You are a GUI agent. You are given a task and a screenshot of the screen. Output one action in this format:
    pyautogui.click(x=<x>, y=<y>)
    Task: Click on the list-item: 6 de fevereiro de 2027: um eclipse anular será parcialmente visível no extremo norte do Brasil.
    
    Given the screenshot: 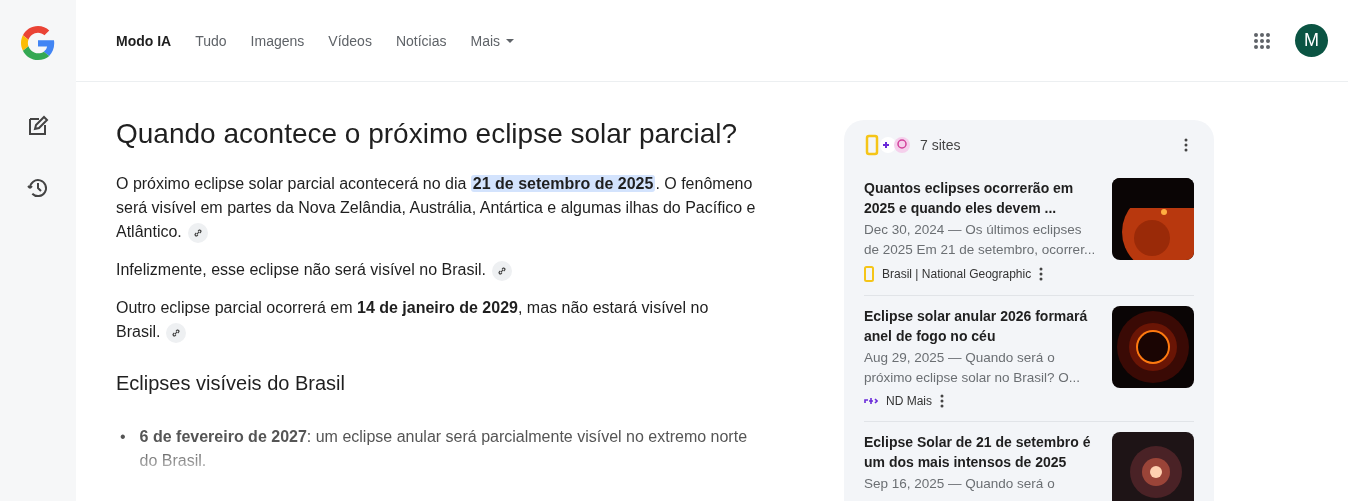 What is the action you would take?
    pyautogui.click(x=444, y=449)
    